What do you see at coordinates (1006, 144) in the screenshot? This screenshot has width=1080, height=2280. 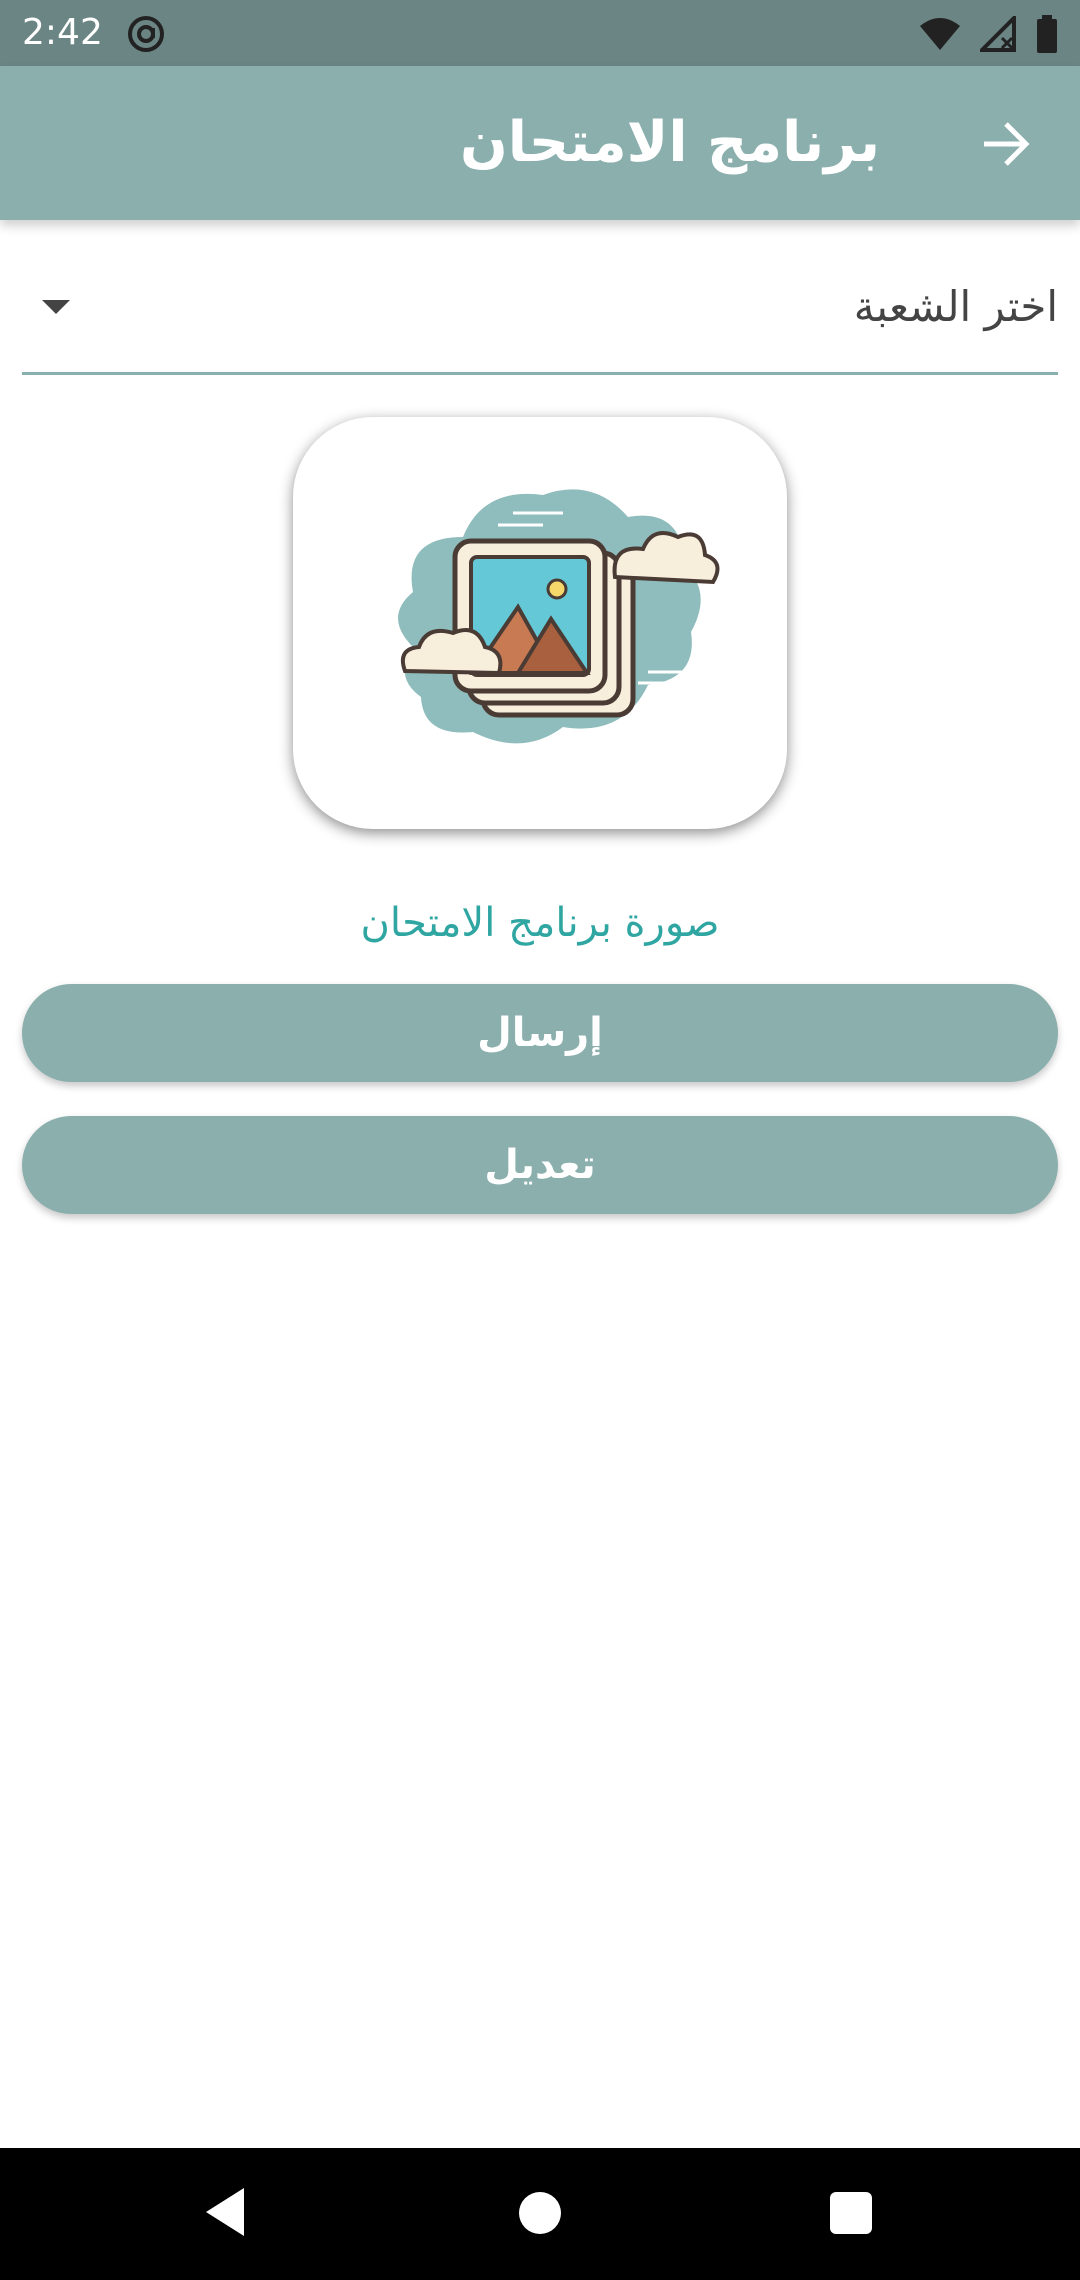 I see `arrow-right-icon` at bounding box center [1006, 144].